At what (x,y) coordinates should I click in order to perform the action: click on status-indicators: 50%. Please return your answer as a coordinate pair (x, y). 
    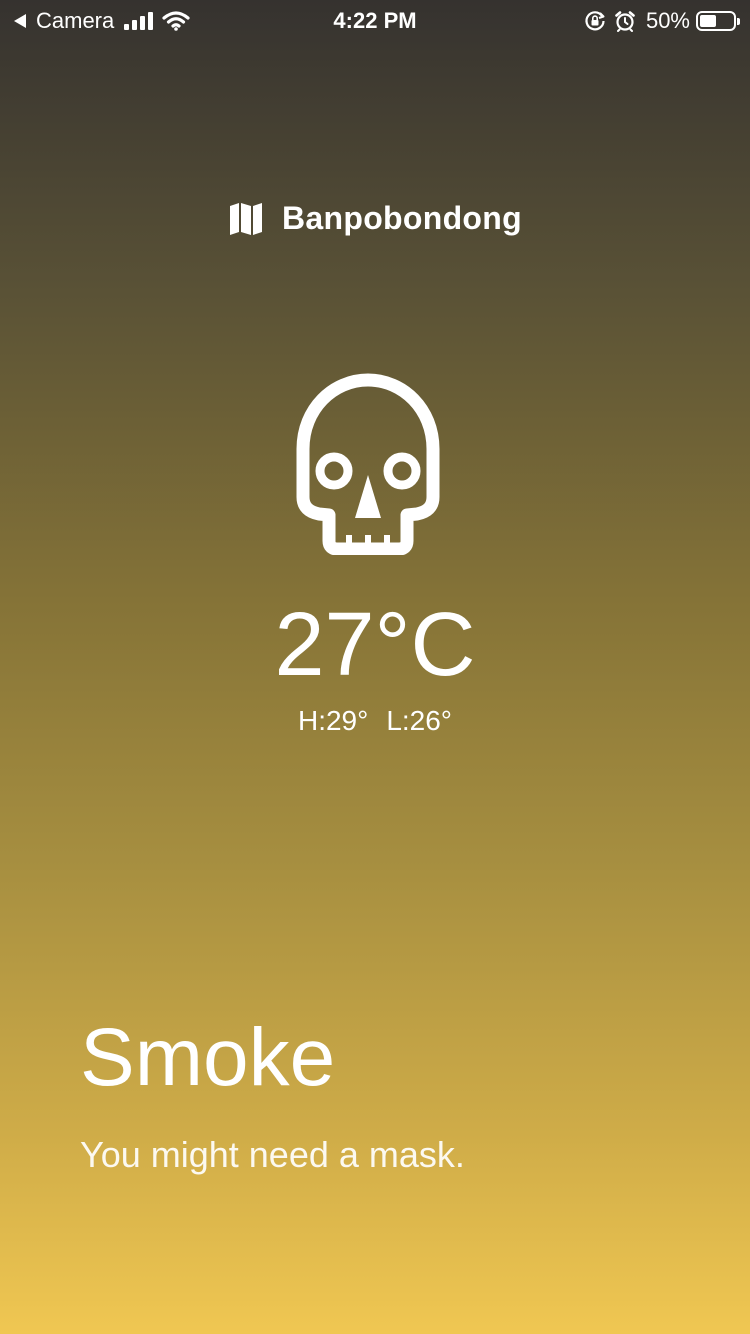
    Looking at the image, I should click on (662, 21).